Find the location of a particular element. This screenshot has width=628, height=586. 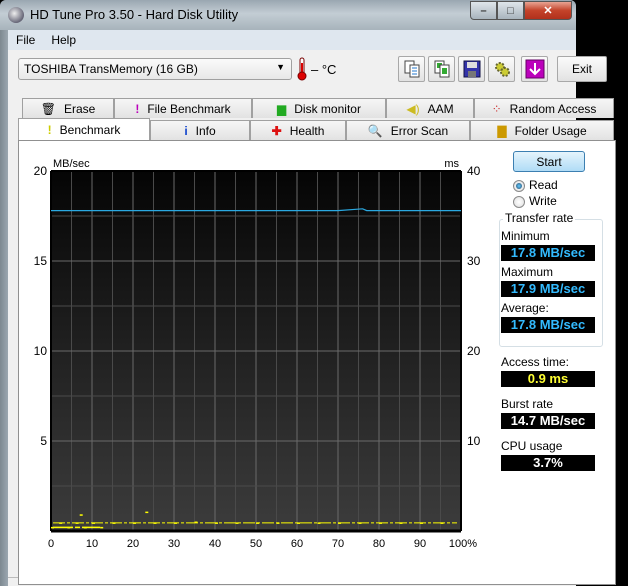

tab-file-benchmark-label: File Benchmark is located at coordinates (189, 108).